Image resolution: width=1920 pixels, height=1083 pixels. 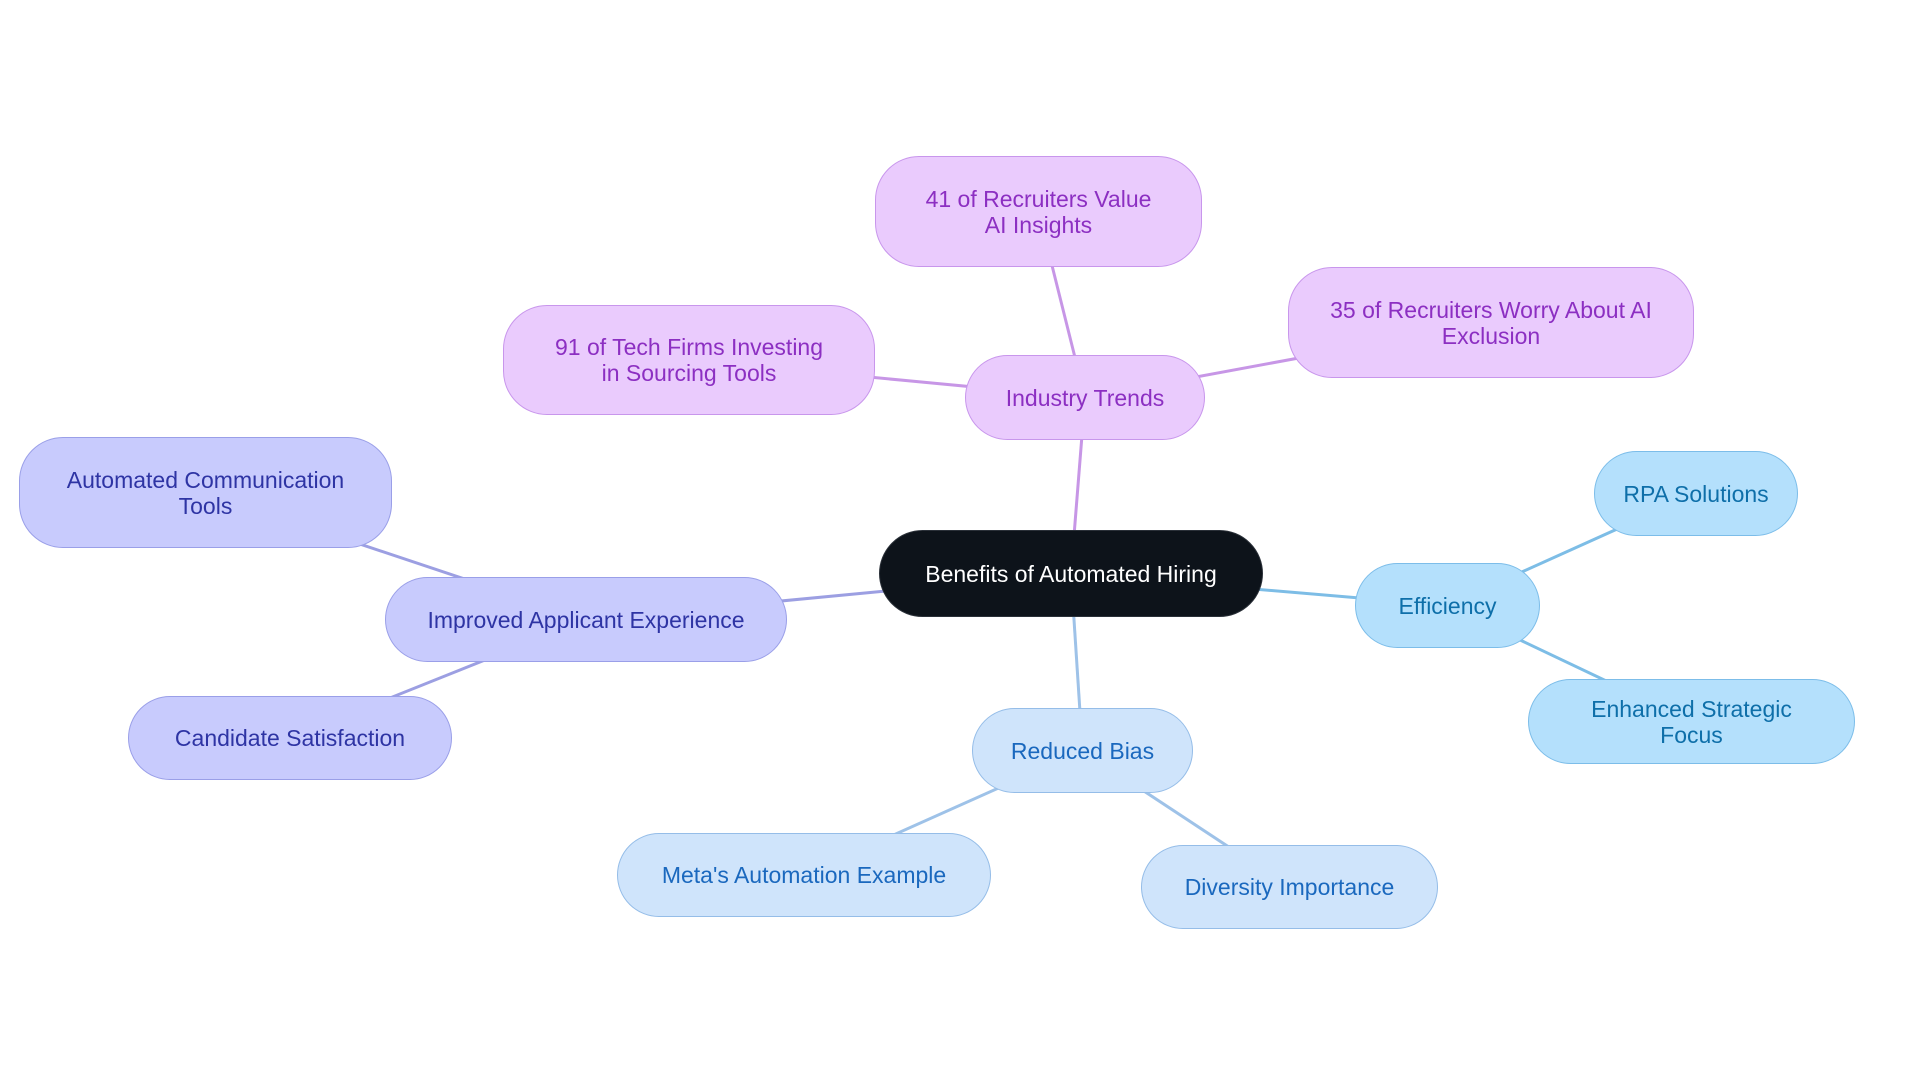 I want to click on improved-applicant-experience-node: Improved Applicant Experience, so click(x=586, y=619).